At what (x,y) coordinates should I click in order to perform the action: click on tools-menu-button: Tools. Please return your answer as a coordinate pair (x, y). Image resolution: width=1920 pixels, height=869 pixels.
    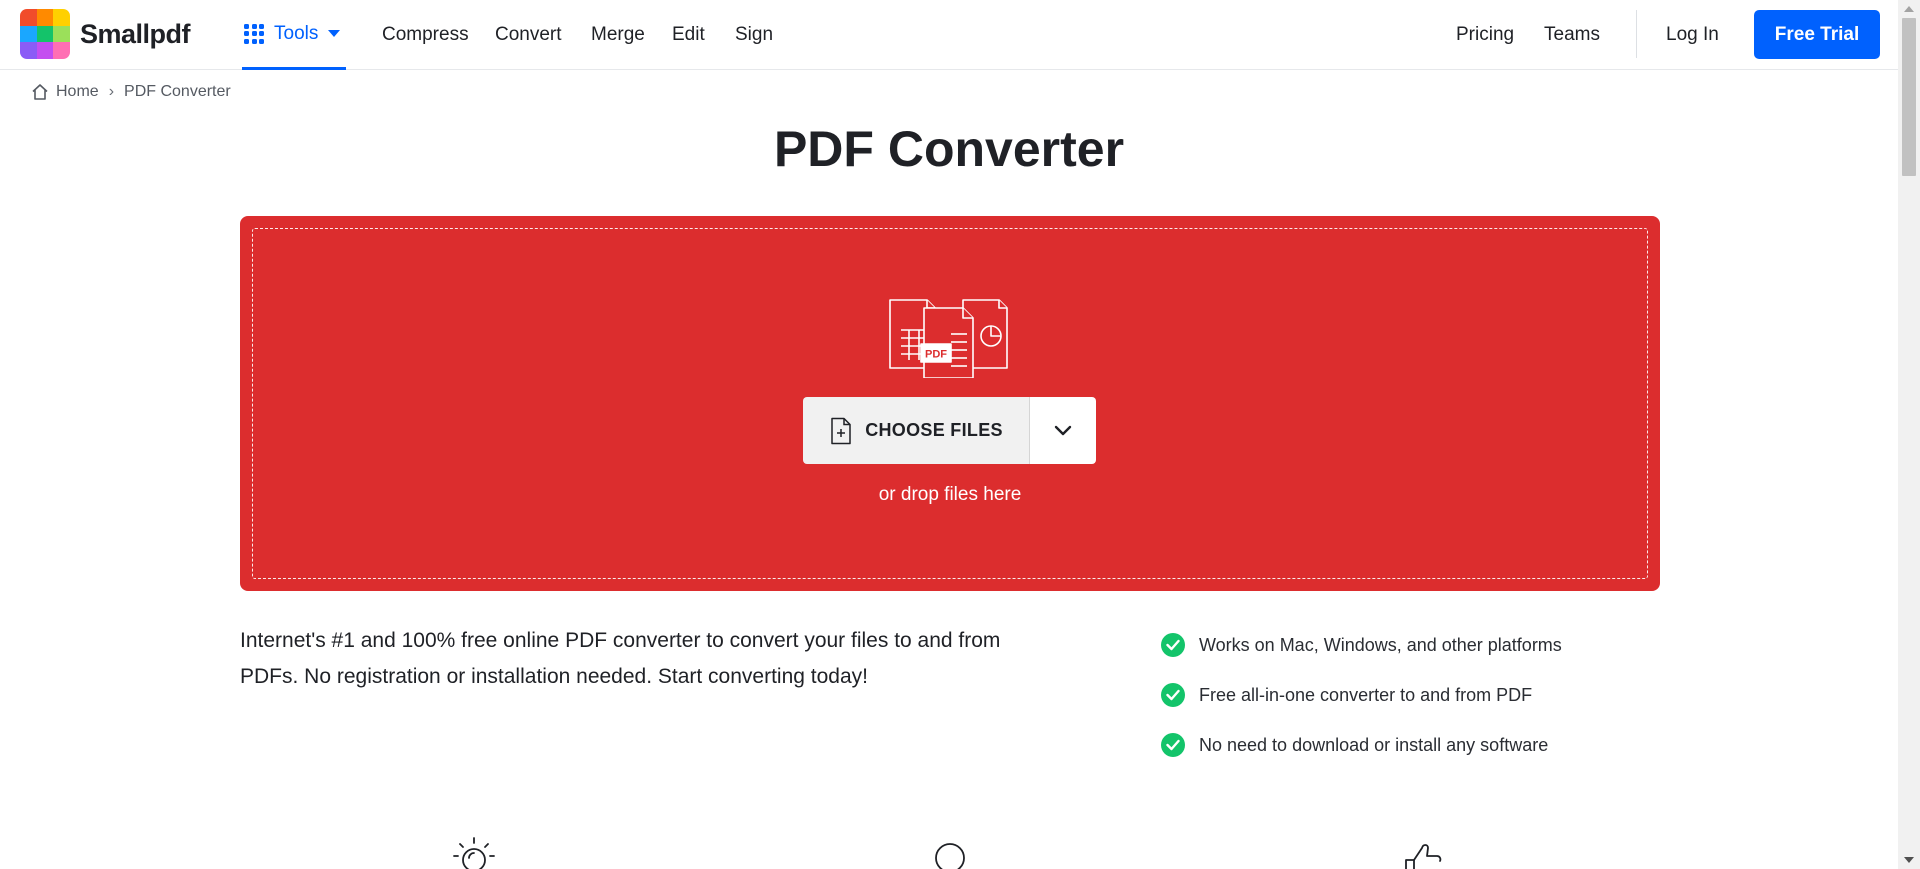
    Looking at the image, I should click on (294, 35).